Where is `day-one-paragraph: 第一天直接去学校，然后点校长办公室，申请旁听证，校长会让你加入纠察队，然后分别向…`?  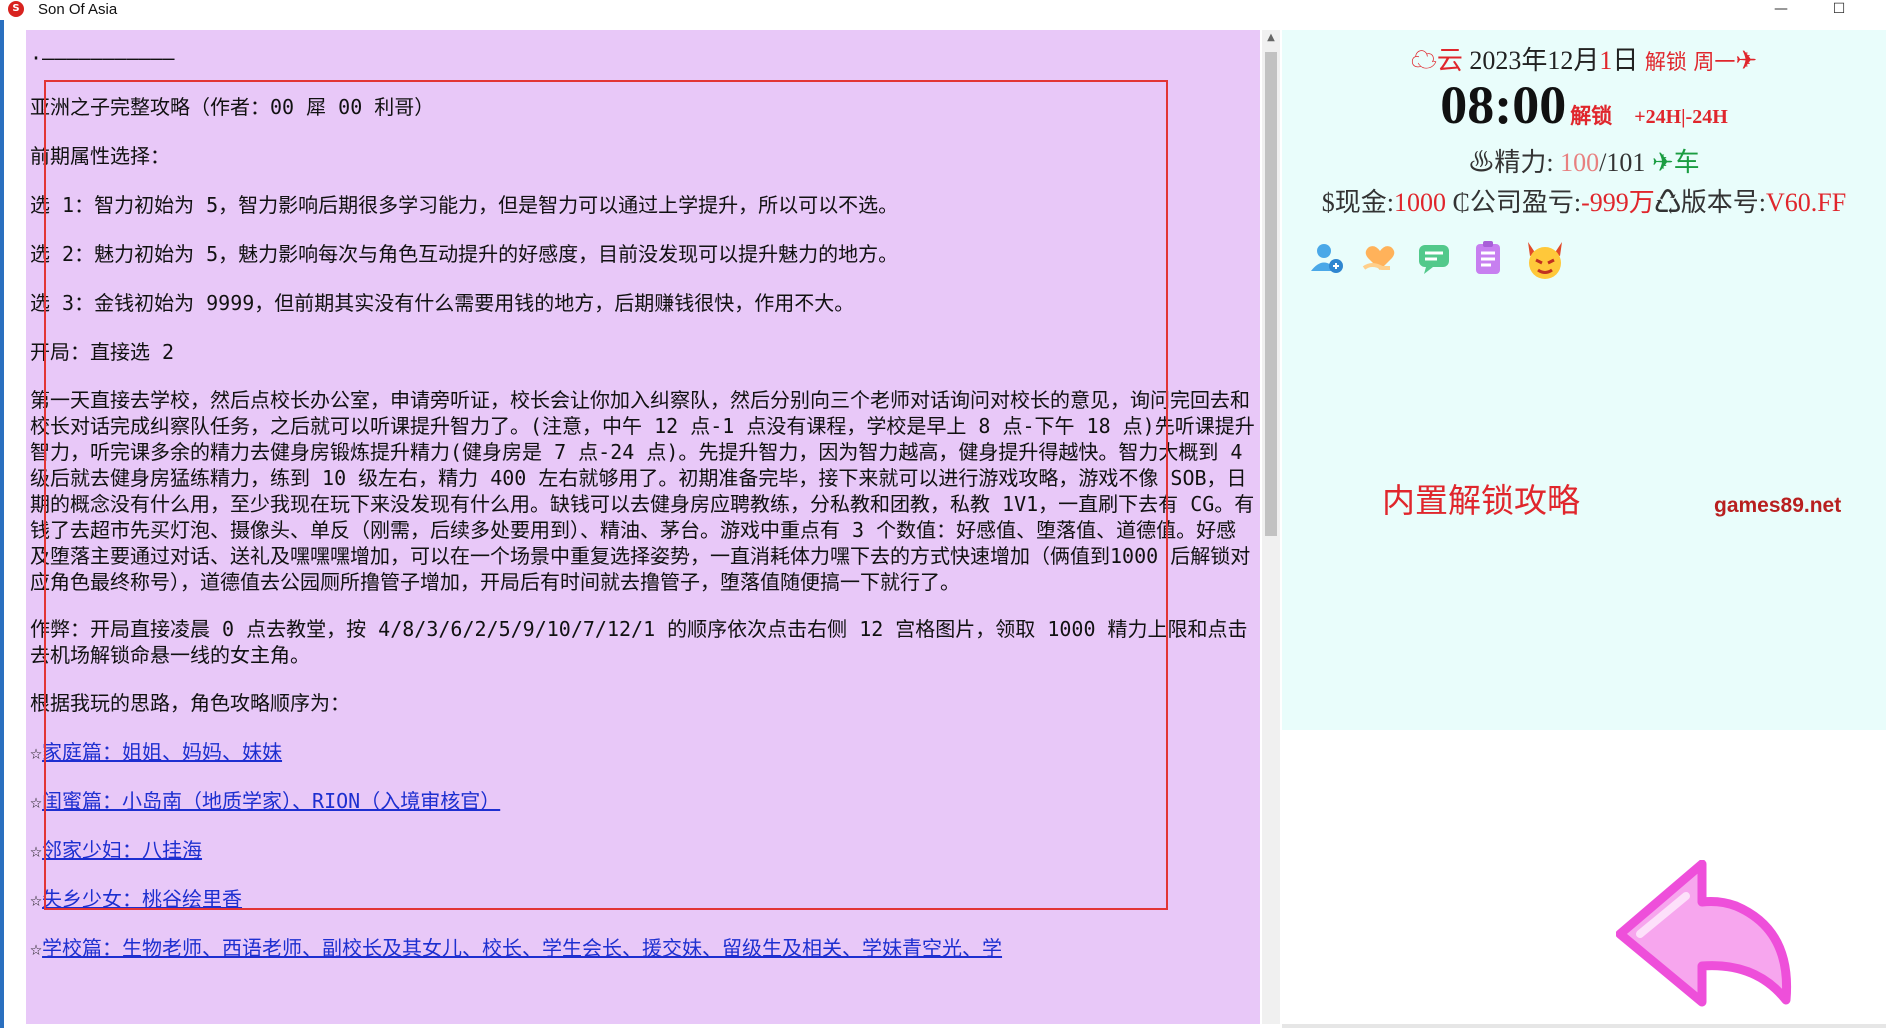
day-one-paragraph: 第一天直接去学校，然后点校长办公室，申请旁听证，校长会让你加入纠察队，然后分别向… is located at coordinates (642, 491).